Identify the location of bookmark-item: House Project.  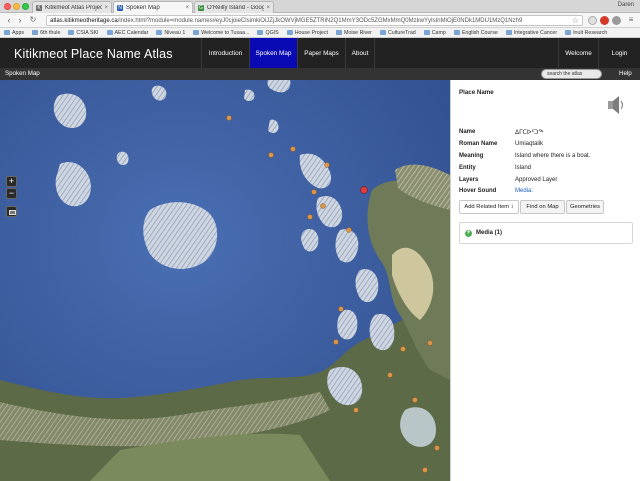
(307, 32).